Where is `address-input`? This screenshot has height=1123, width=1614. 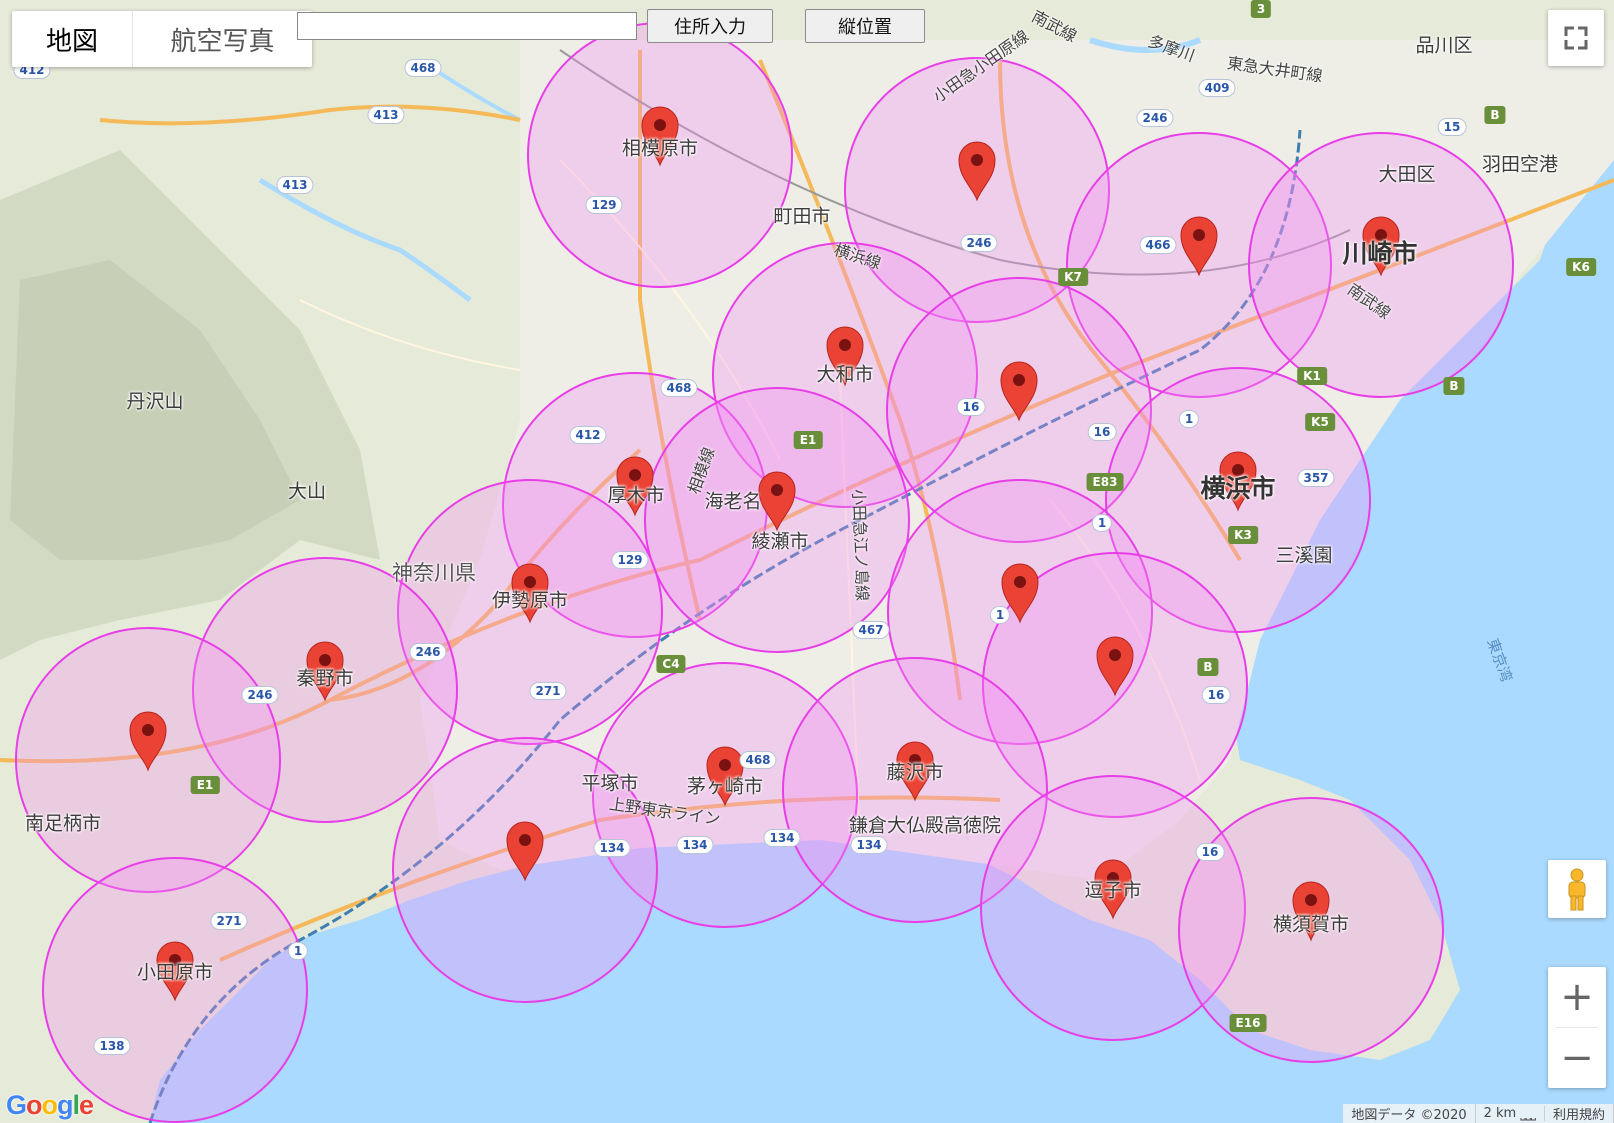 address-input is located at coordinates (467, 26).